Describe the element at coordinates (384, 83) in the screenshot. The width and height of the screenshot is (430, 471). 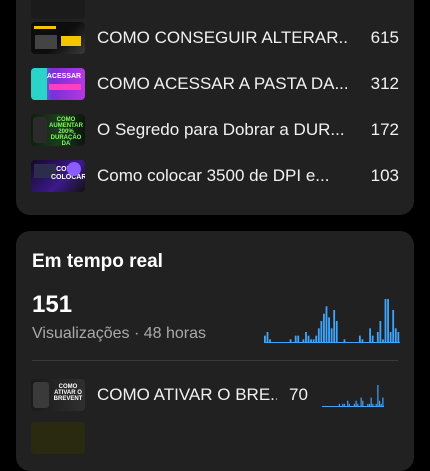
I see `video-views: 312` at that location.